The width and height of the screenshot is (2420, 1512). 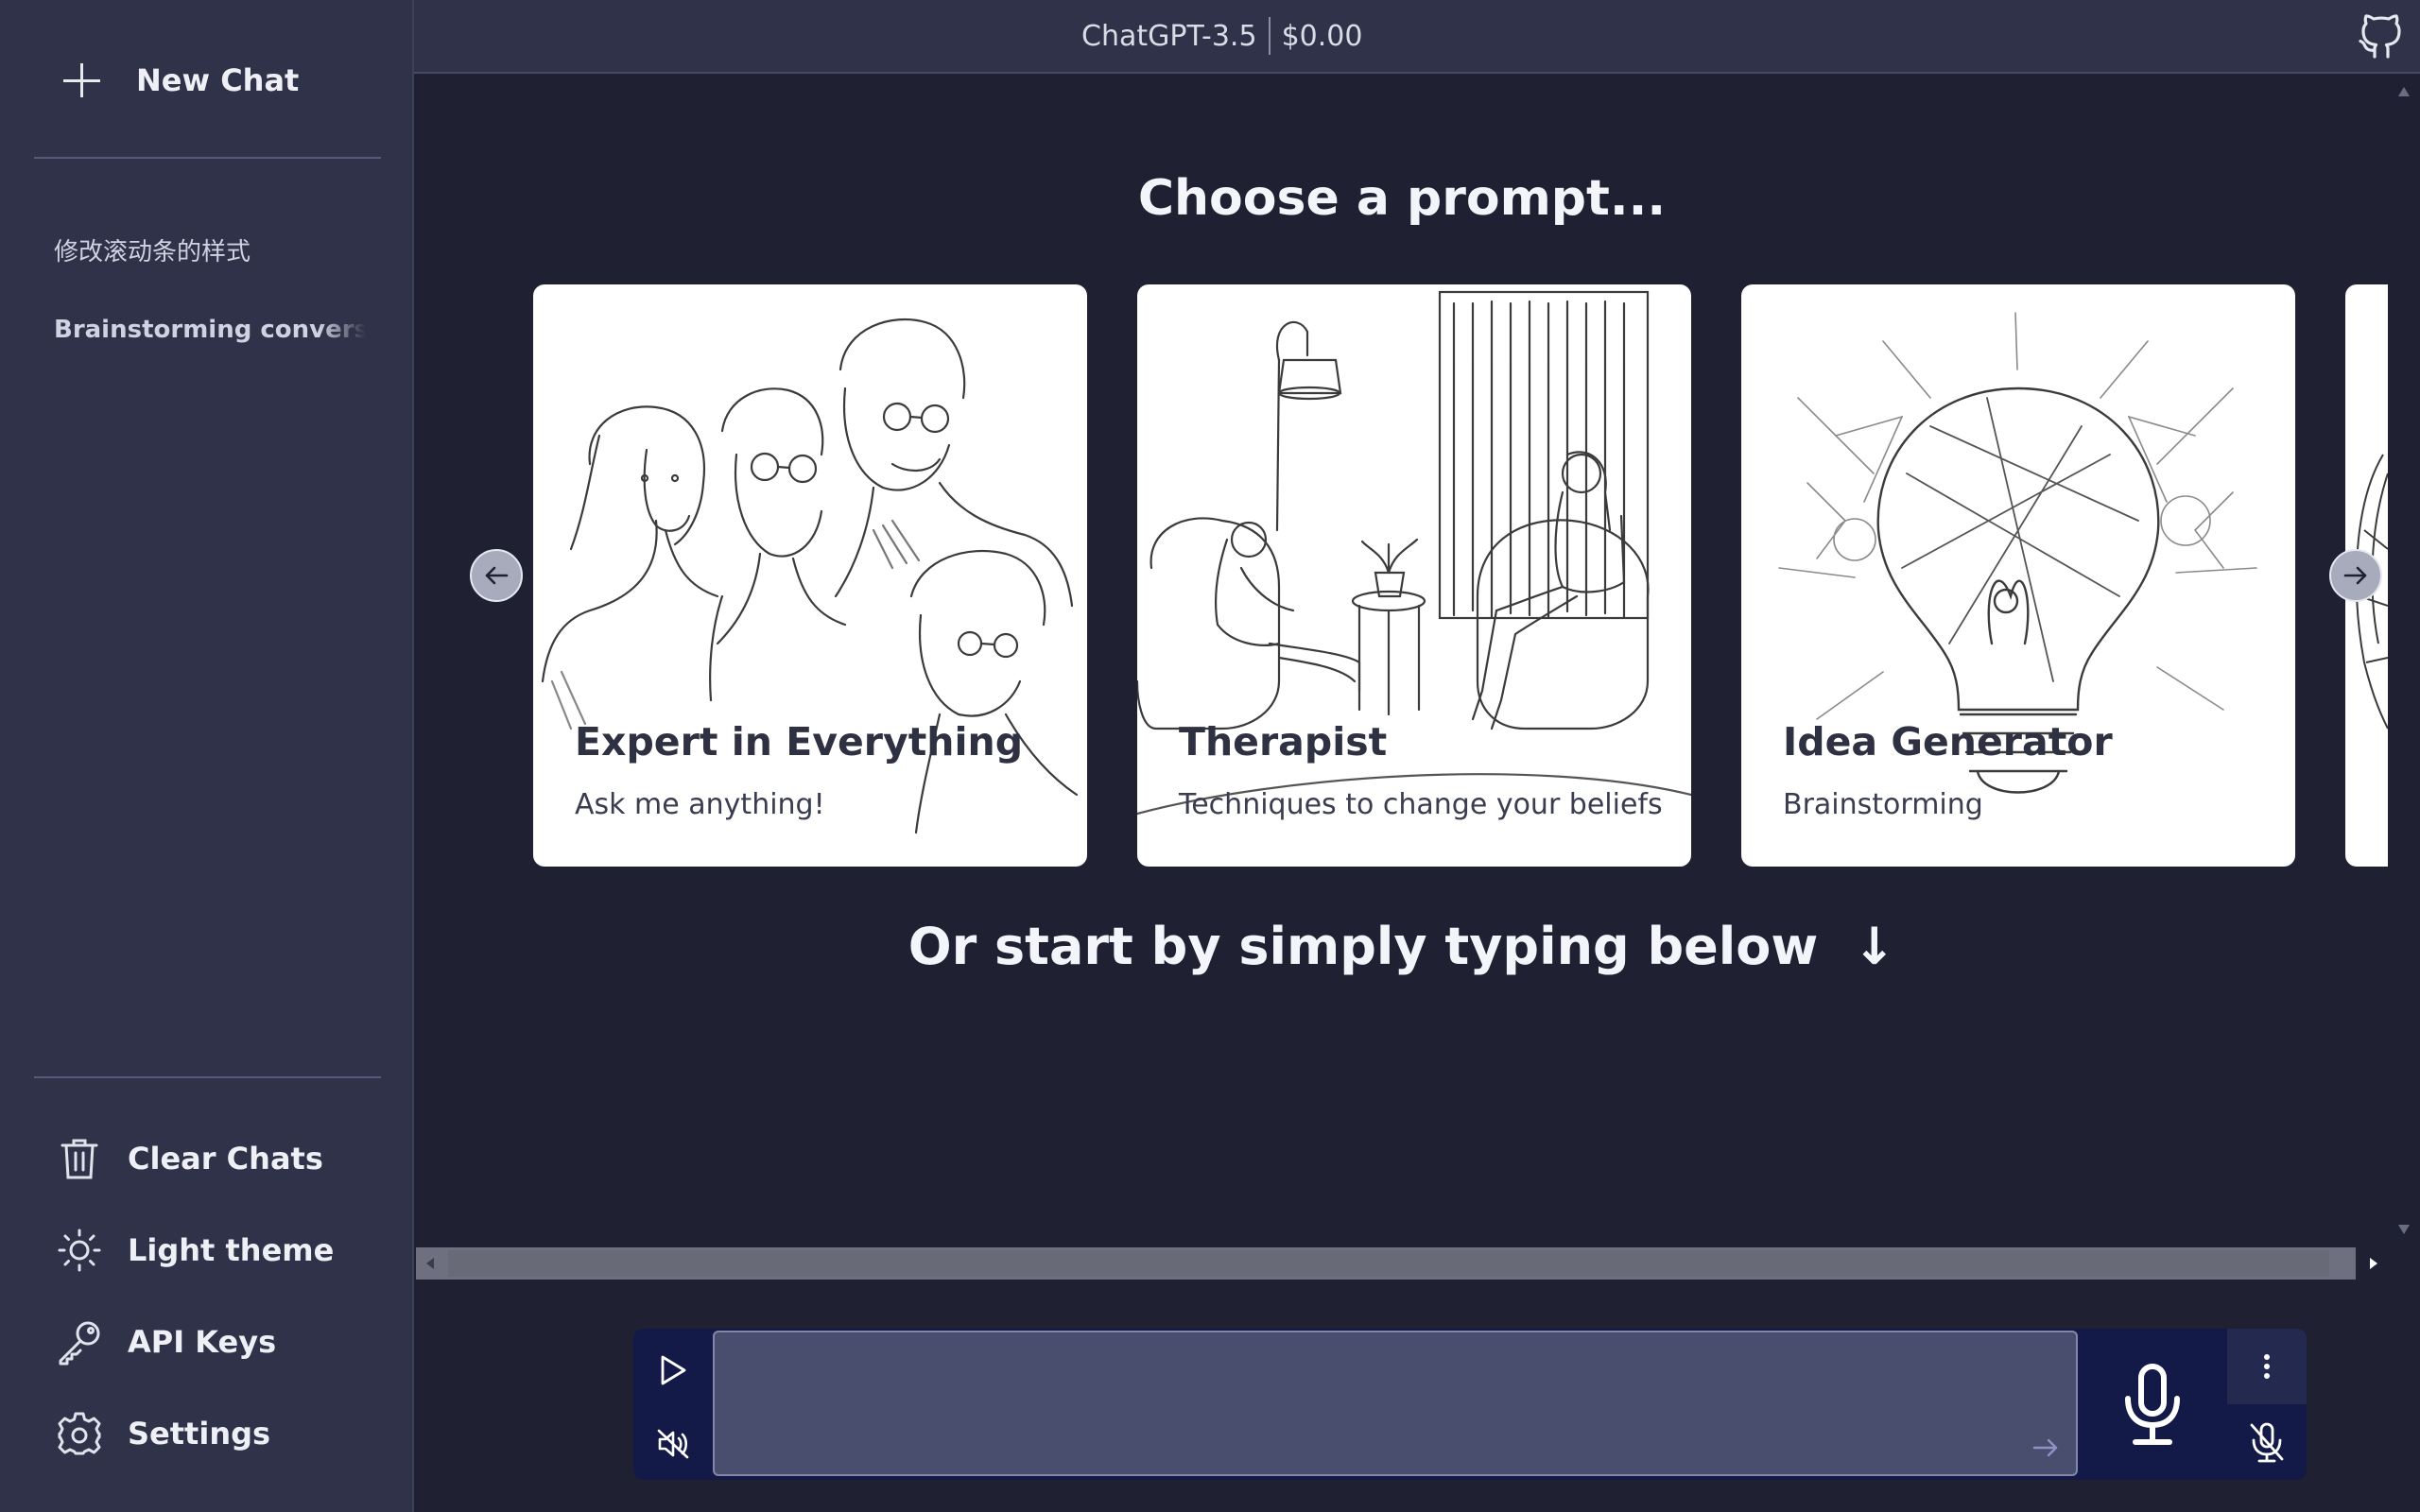 I want to click on model-name: ChatGPT-3.5, so click(x=1169, y=36).